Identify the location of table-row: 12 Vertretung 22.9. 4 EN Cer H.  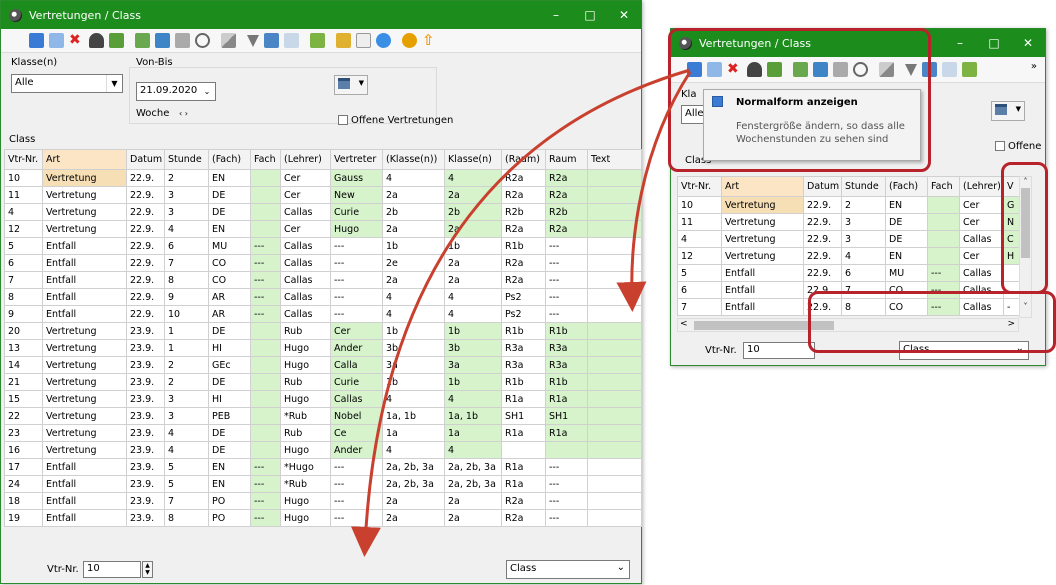
(848, 256).